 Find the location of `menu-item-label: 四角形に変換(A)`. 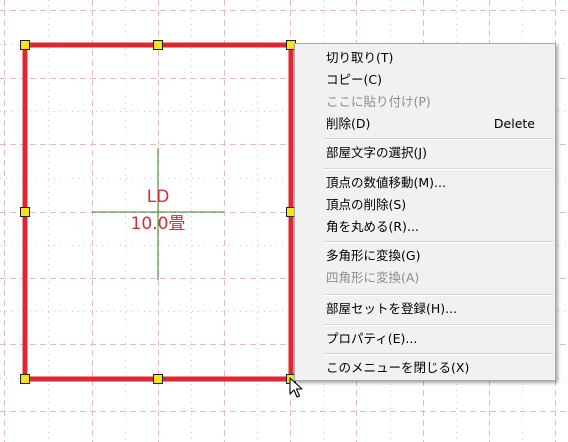

menu-item-label: 四角形に変換(A) is located at coordinates (373, 277).